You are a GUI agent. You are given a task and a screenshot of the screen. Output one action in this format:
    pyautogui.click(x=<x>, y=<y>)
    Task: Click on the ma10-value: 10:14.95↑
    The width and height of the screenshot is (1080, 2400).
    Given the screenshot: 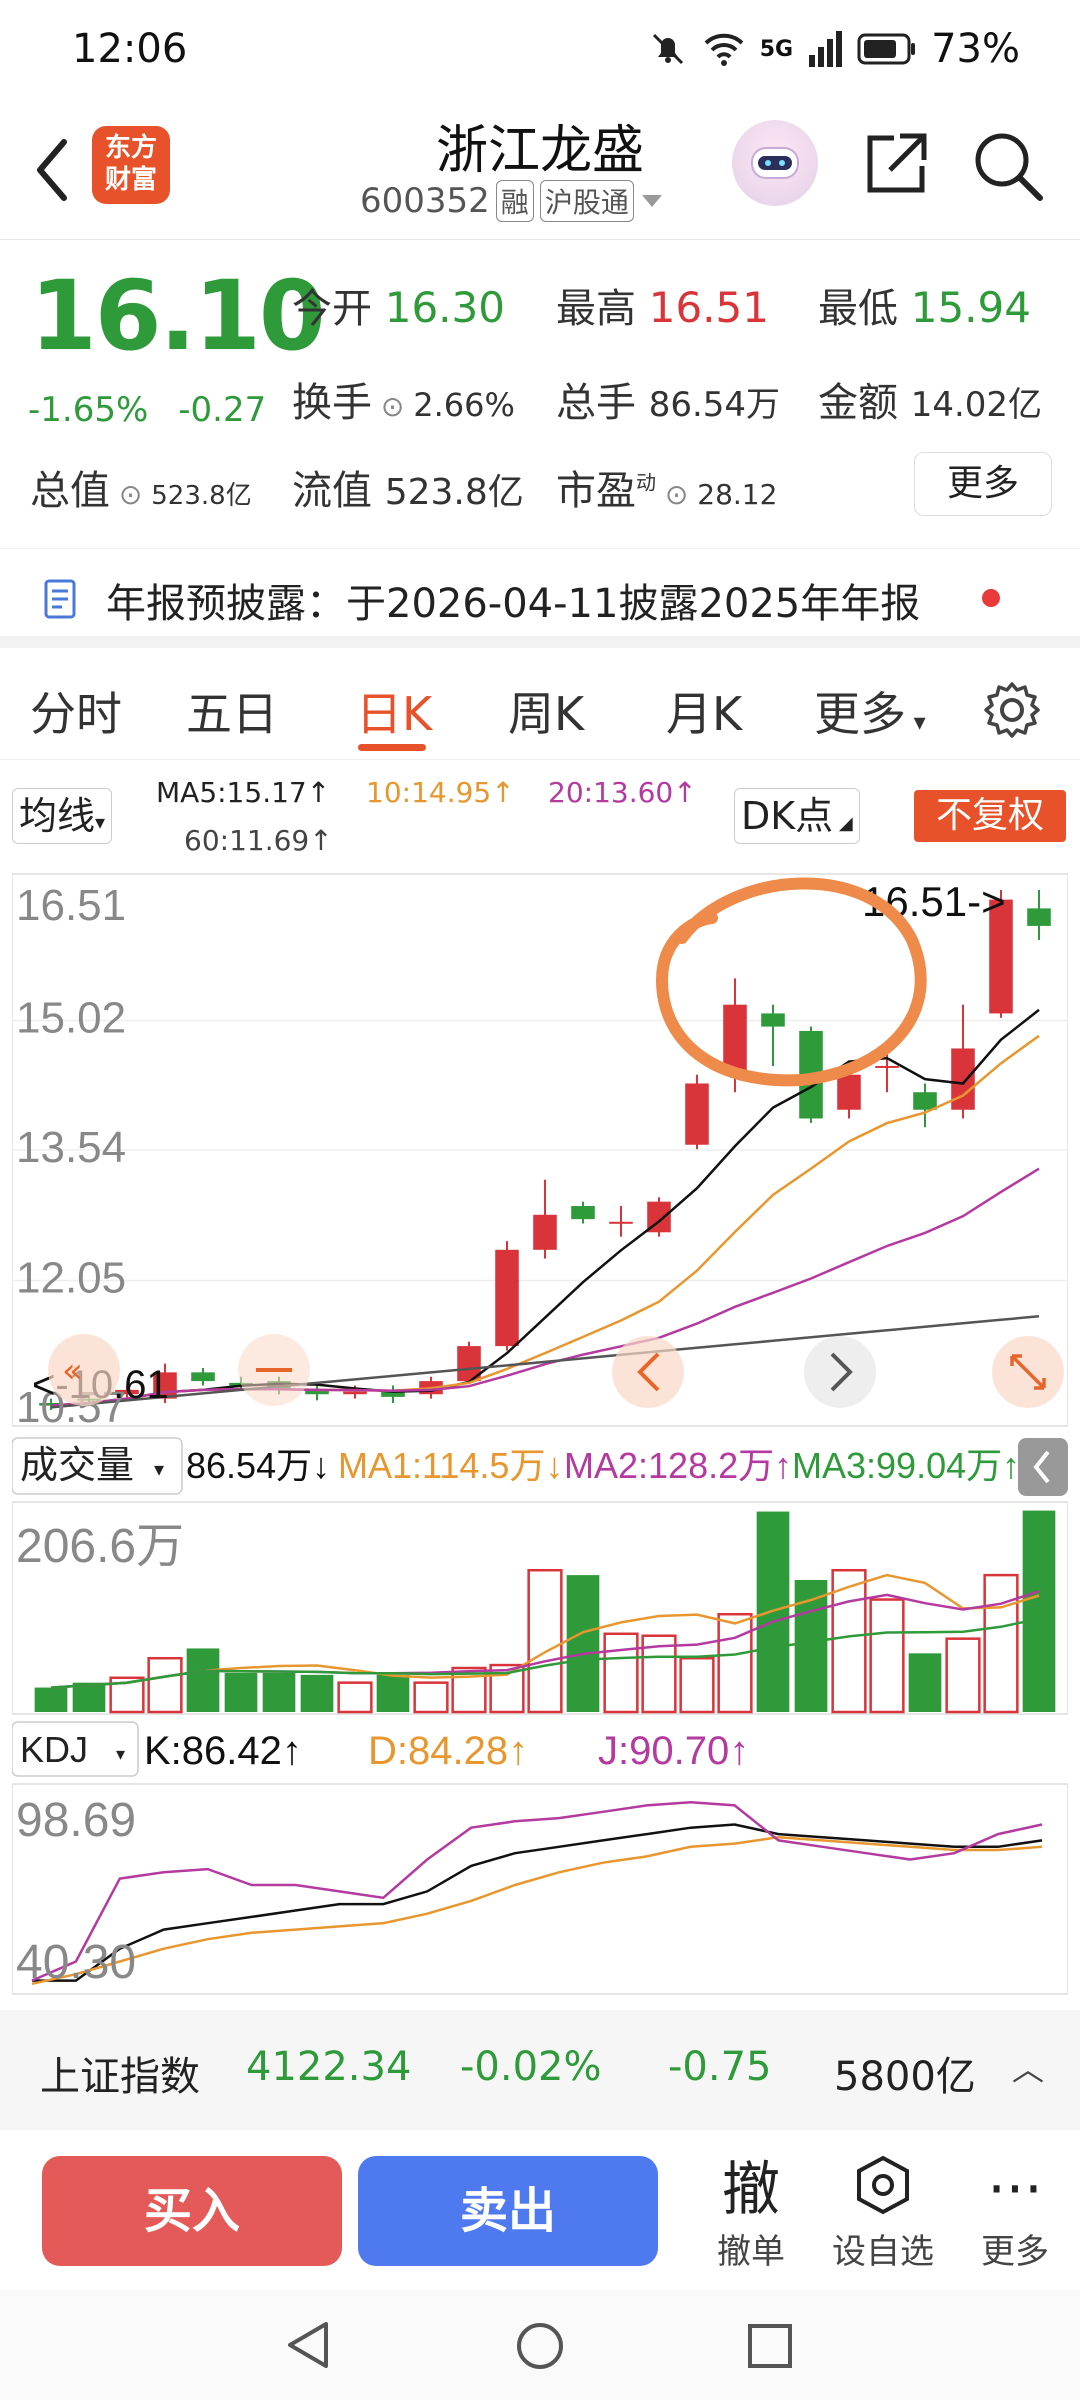 What is the action you would take?
    pyautogui.click(x=440, y=792)
    